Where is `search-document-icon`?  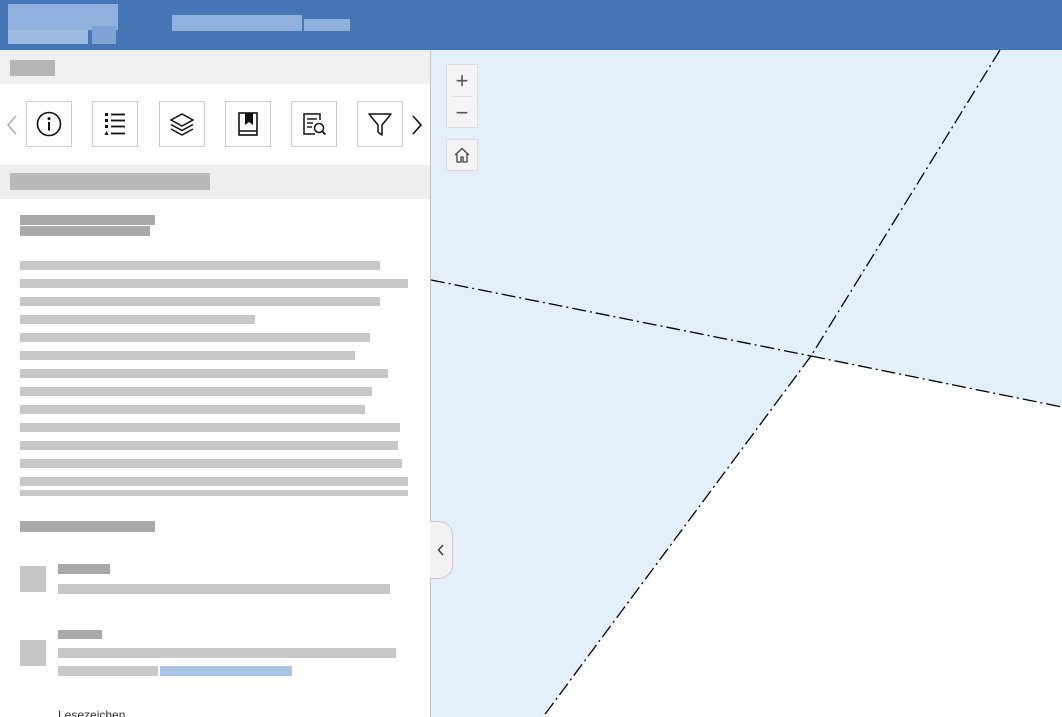 search-document-icon is located at coordinates (315, 124).